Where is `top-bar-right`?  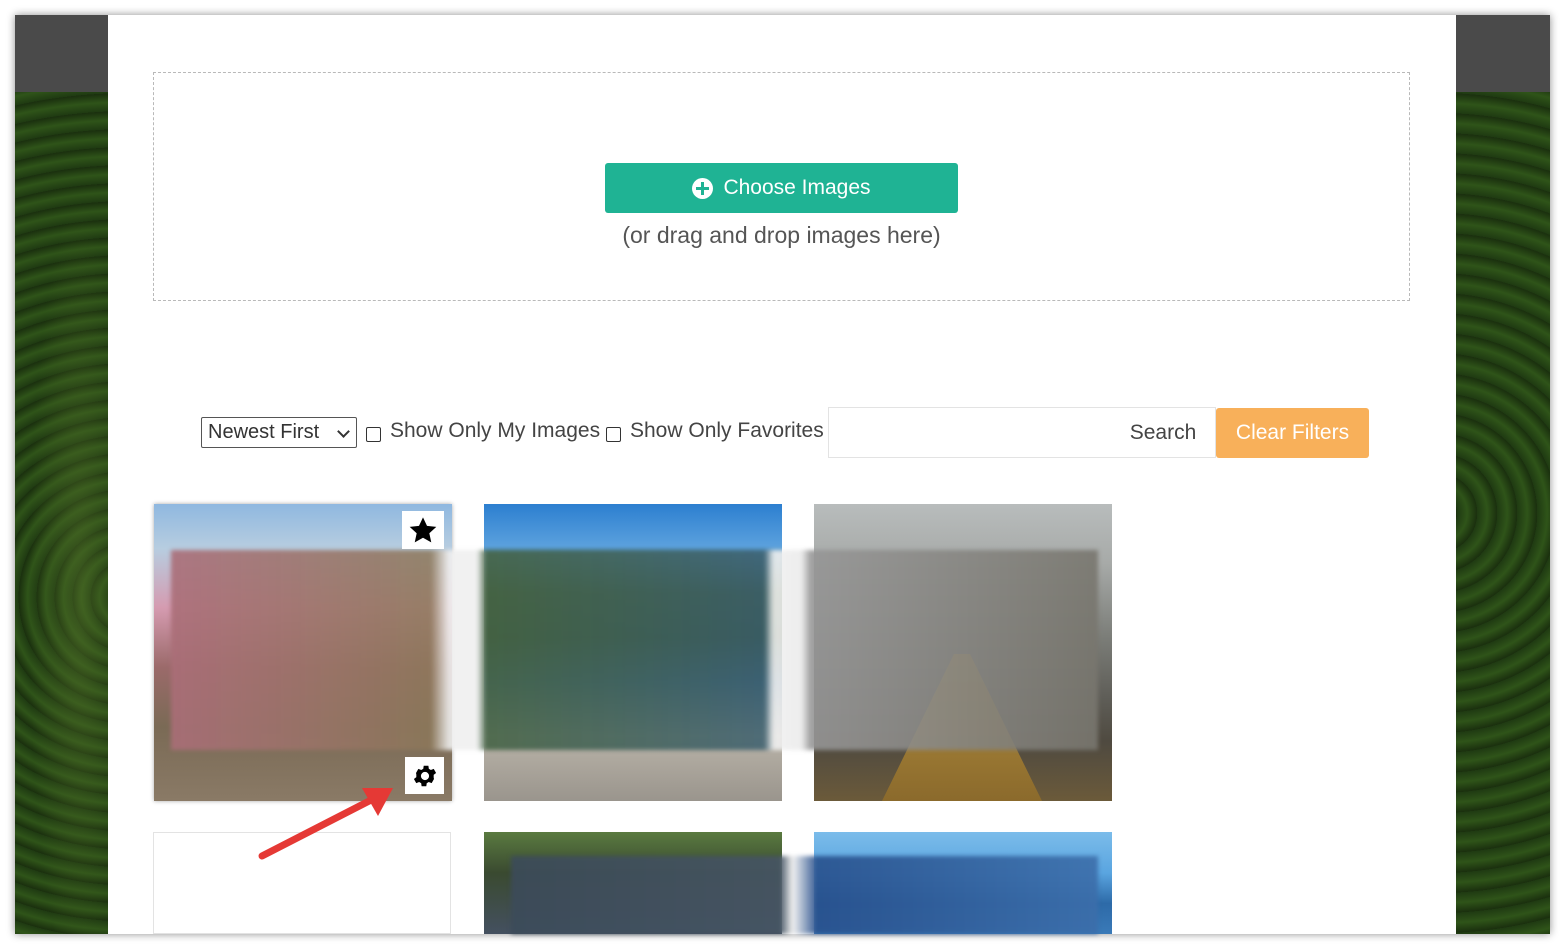
top-bar-right is located at coordinates (1503, 53).